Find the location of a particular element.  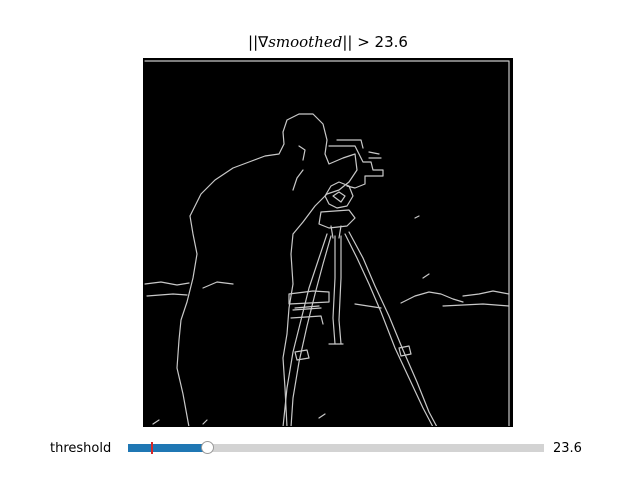

threshold-slider-fill is located at coordinates (168, 448).